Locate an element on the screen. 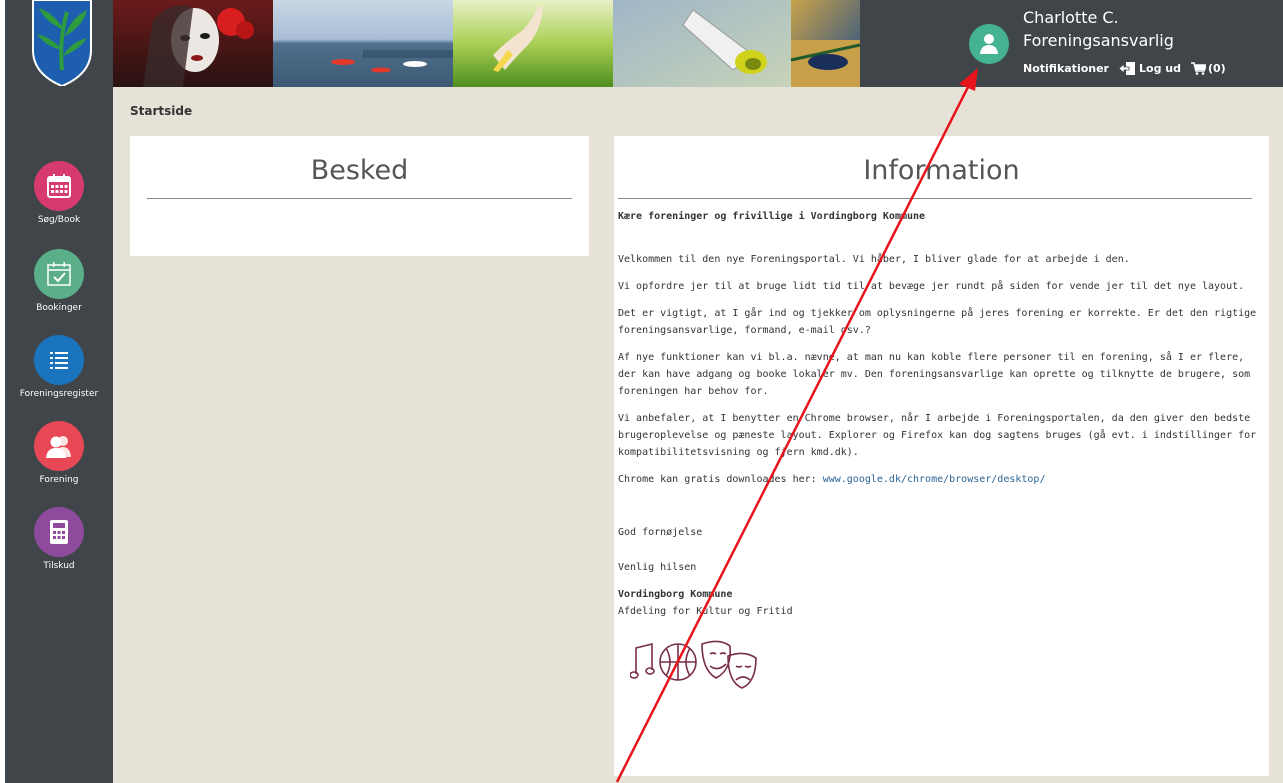 This screenshot has height=783, width=1283. signature-organization: Vordingborg Kommune is located at coordinates (675, 594).